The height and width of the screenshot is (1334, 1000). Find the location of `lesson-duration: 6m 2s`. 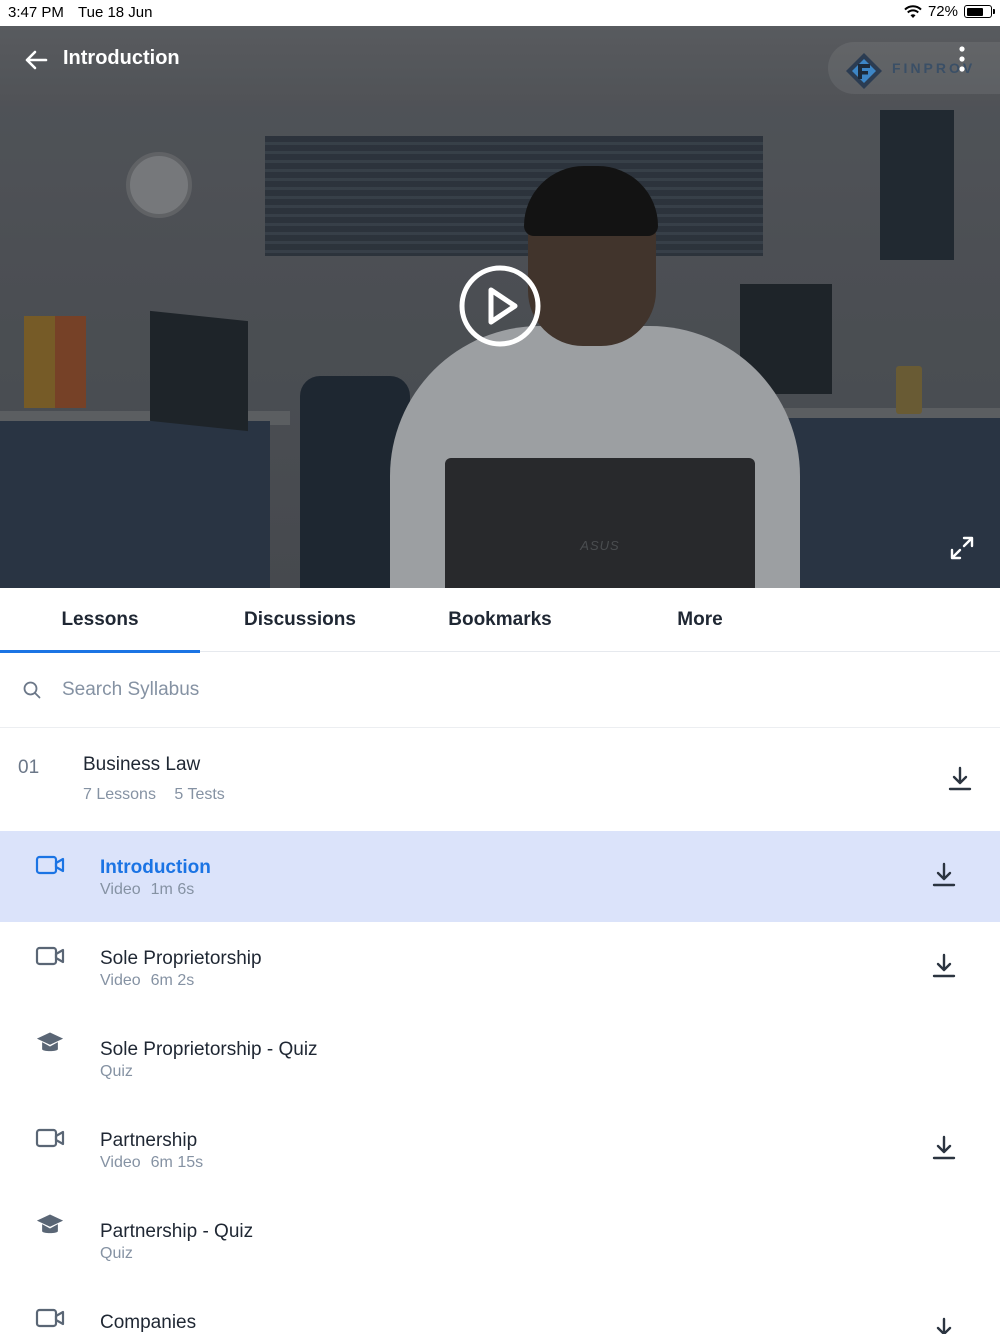

lesson-duration: 6m 2s is located at coordinates (172, 980).